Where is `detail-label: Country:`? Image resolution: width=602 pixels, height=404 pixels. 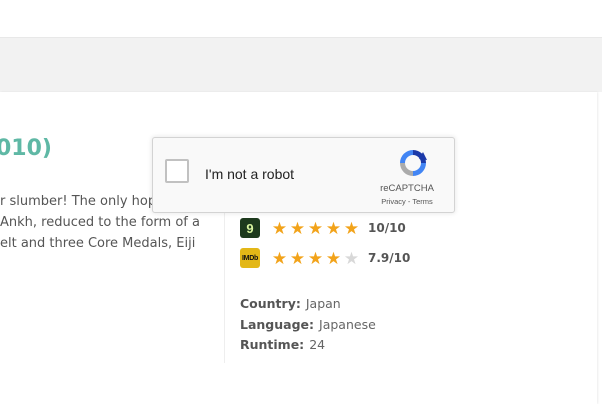 detail-label: Country: is located at coordinates (270, 303).